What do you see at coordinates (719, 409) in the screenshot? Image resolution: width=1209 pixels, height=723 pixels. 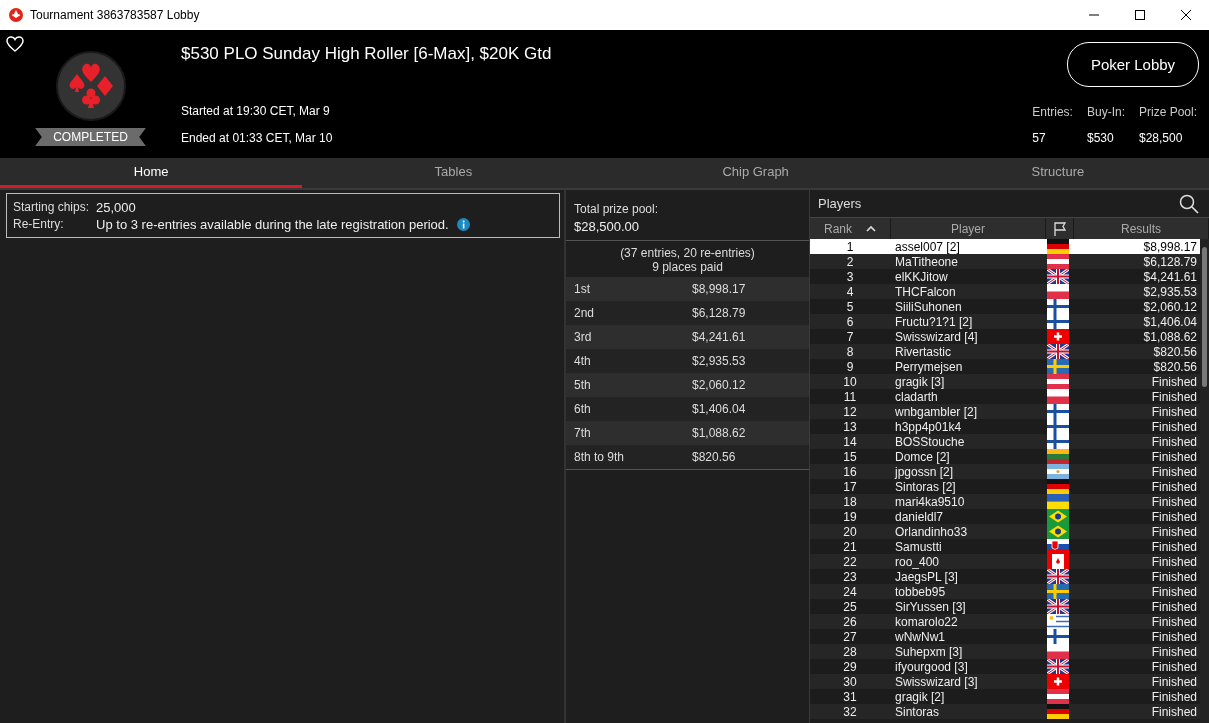 I see `payout-cell: $1,406.04` at bounding box center [719, 409].